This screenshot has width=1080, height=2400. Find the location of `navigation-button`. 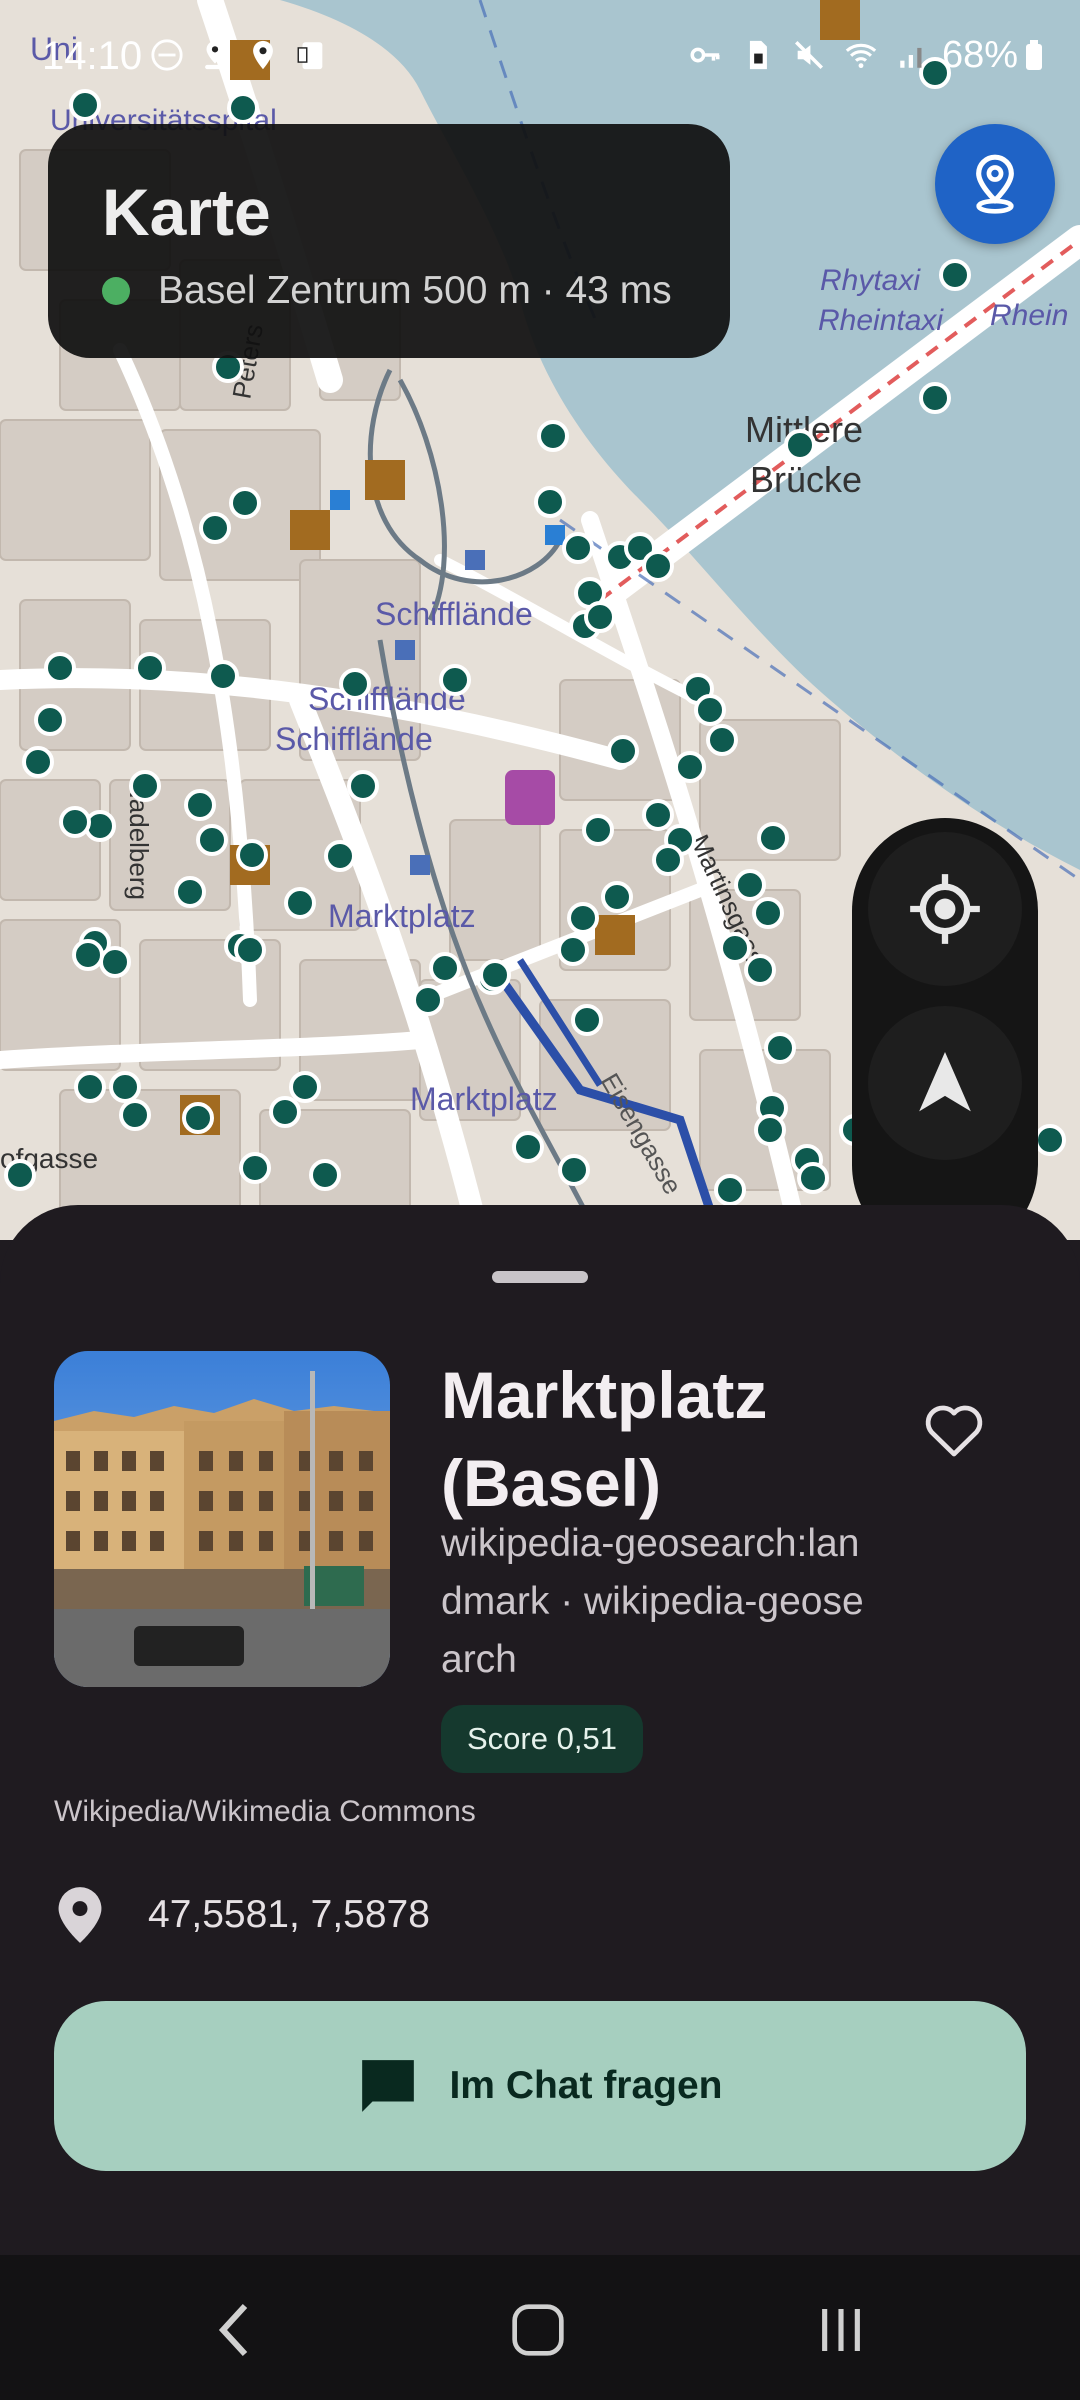

navigation-button is located at coordinates (945, 1083).